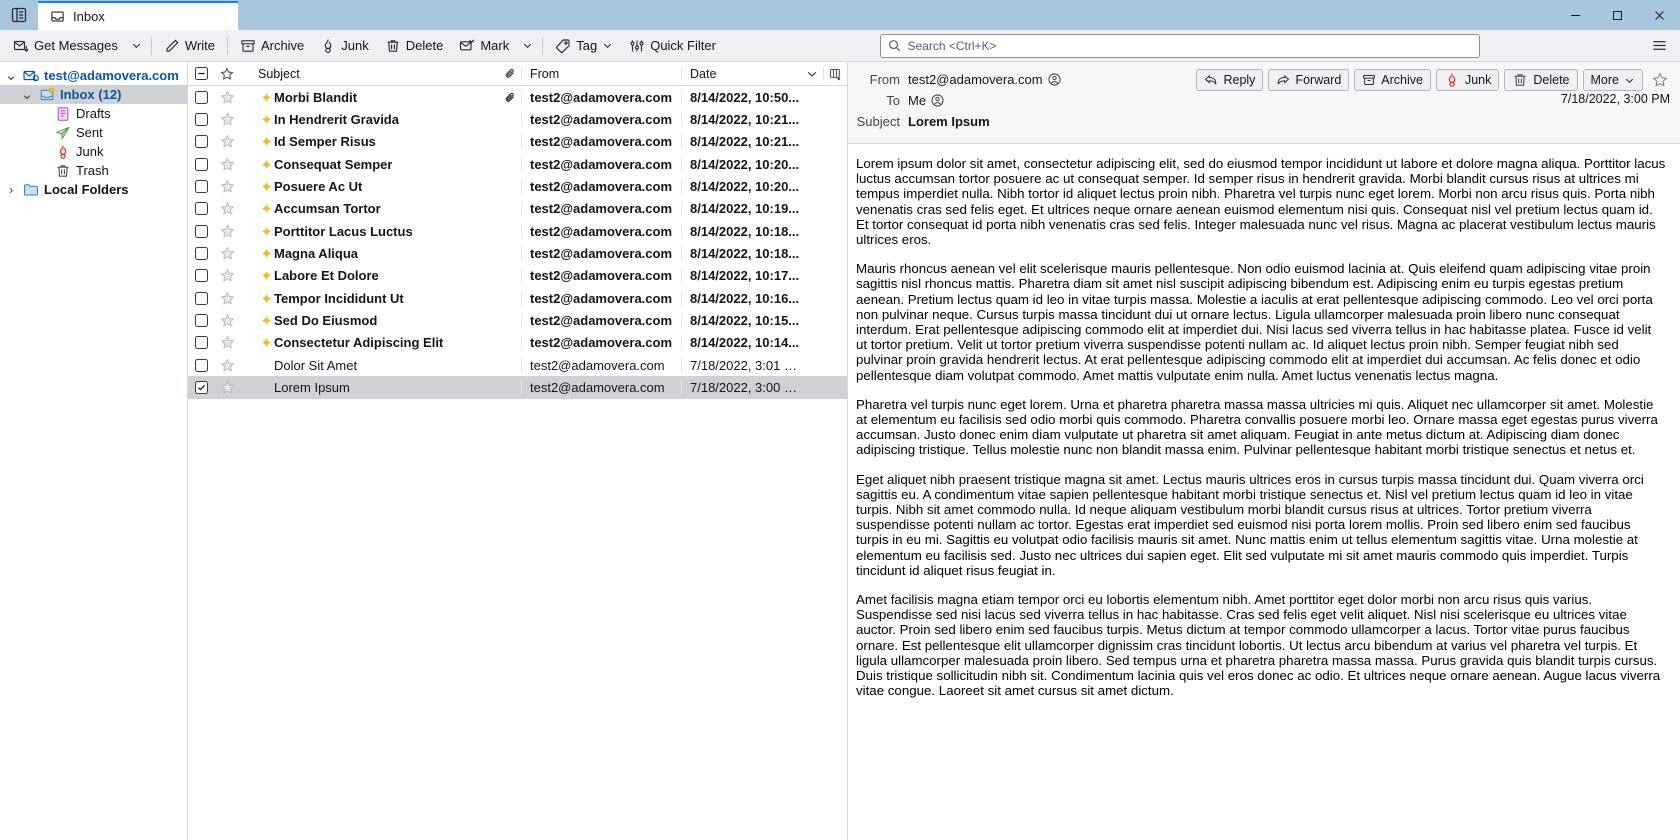 This screenshot has width=1680, height=840. Describe the element at coordinates (975, 79) in the screenshot. I see `from-value: test2@adamovera.com` at that location.